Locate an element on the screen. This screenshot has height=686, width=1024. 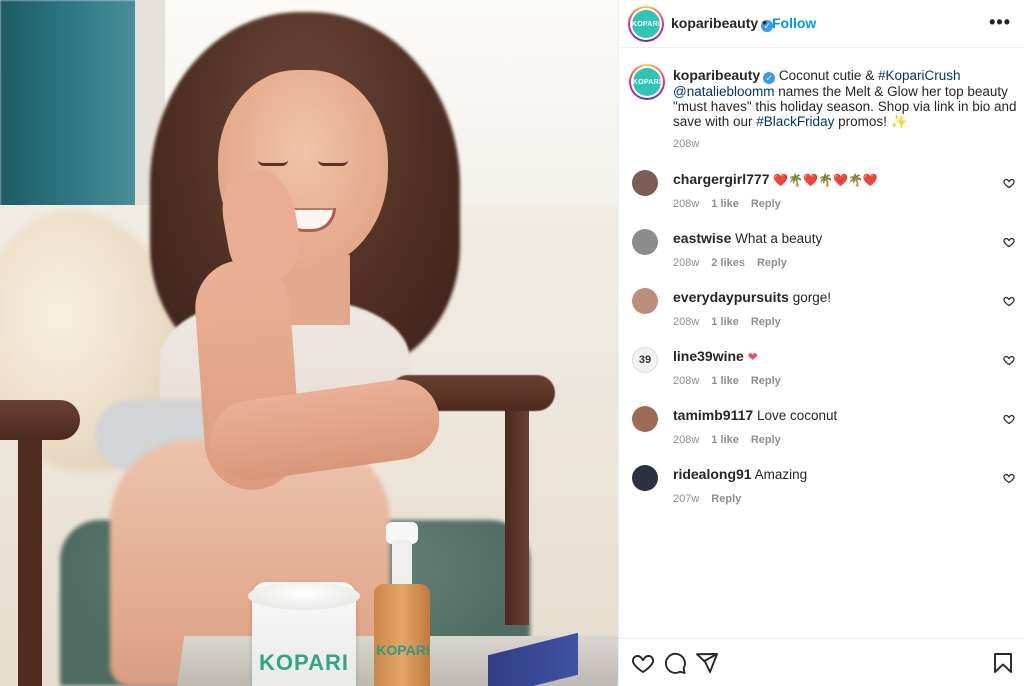
comment-emoji: ❤️🌴❤️🌴❤️🌴❤️ is located at coordinates (825, 180).